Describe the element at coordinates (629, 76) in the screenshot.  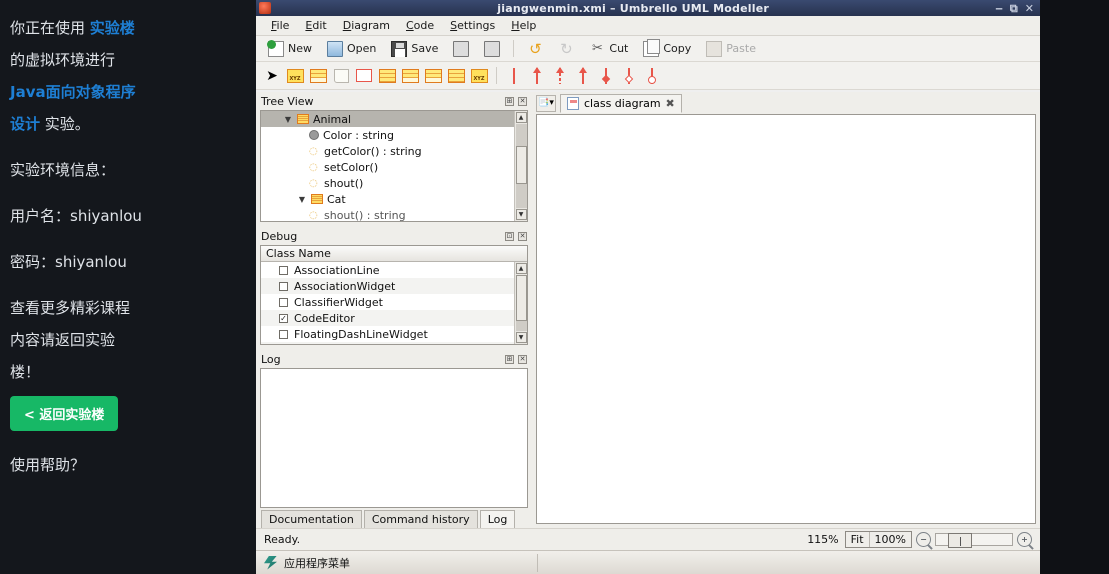
I see `aggregation-tool` at that location.